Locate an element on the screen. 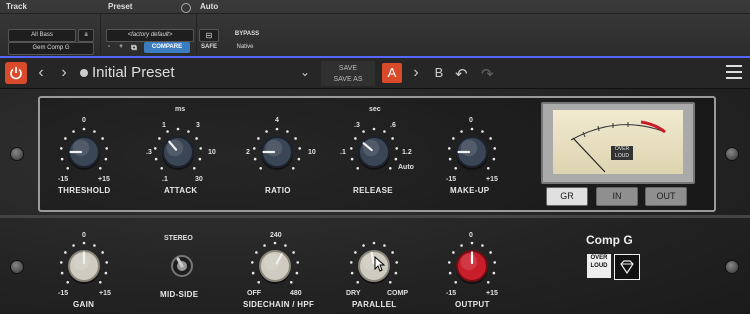 The image size is (750, 314). gain-top-tick: 0 is located at coordinates (84, 235).